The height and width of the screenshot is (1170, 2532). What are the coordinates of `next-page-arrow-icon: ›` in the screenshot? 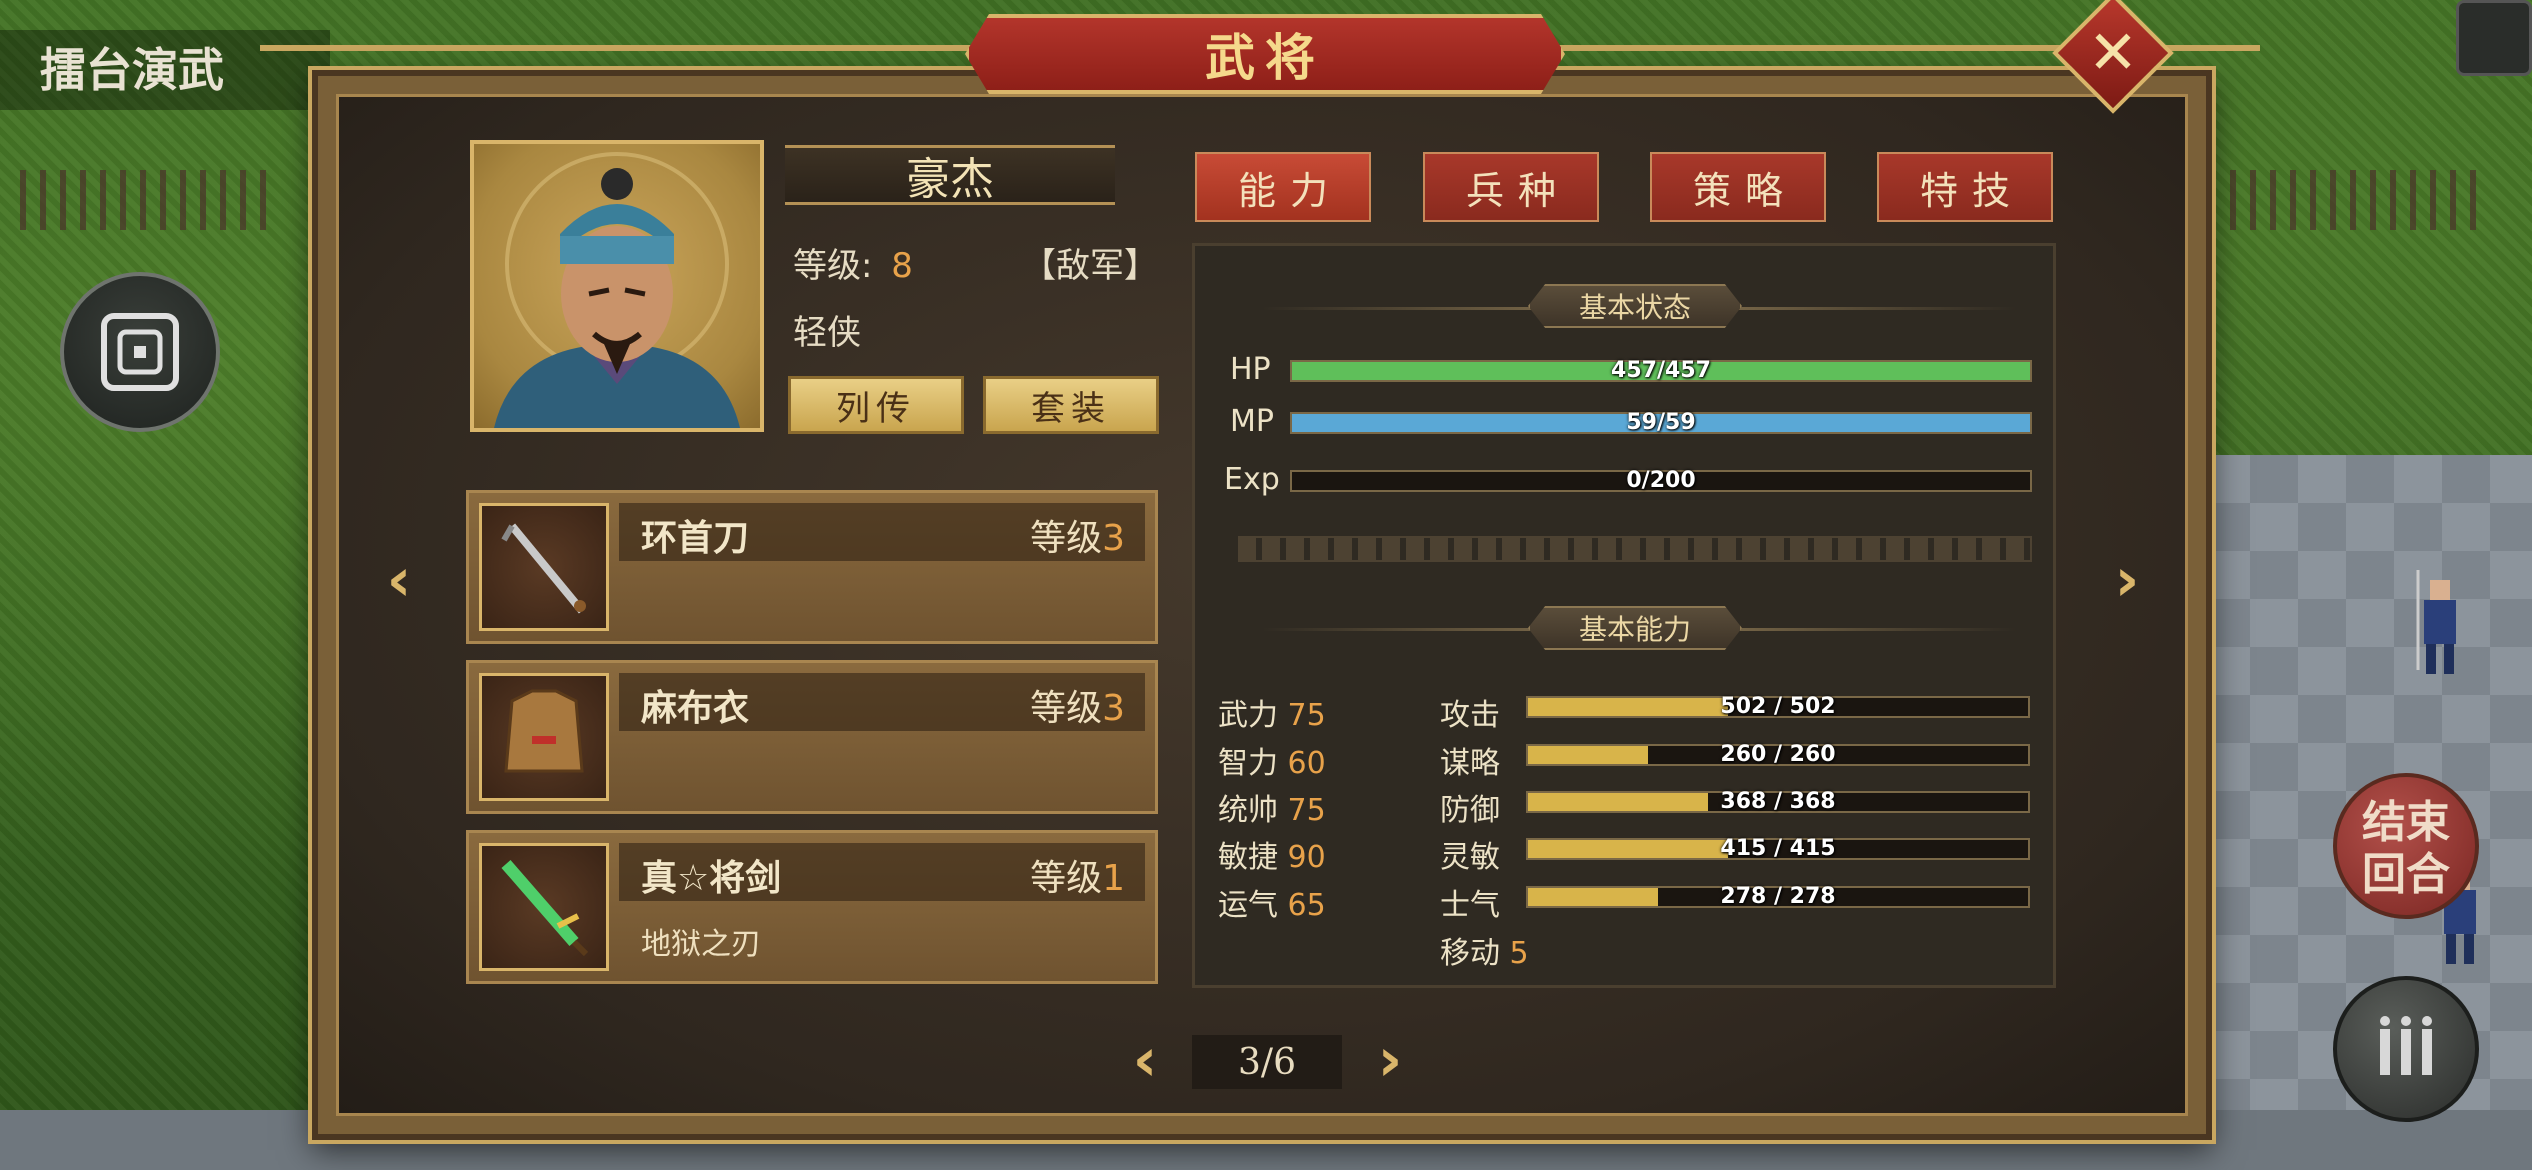 It's located at (1390, 1060).